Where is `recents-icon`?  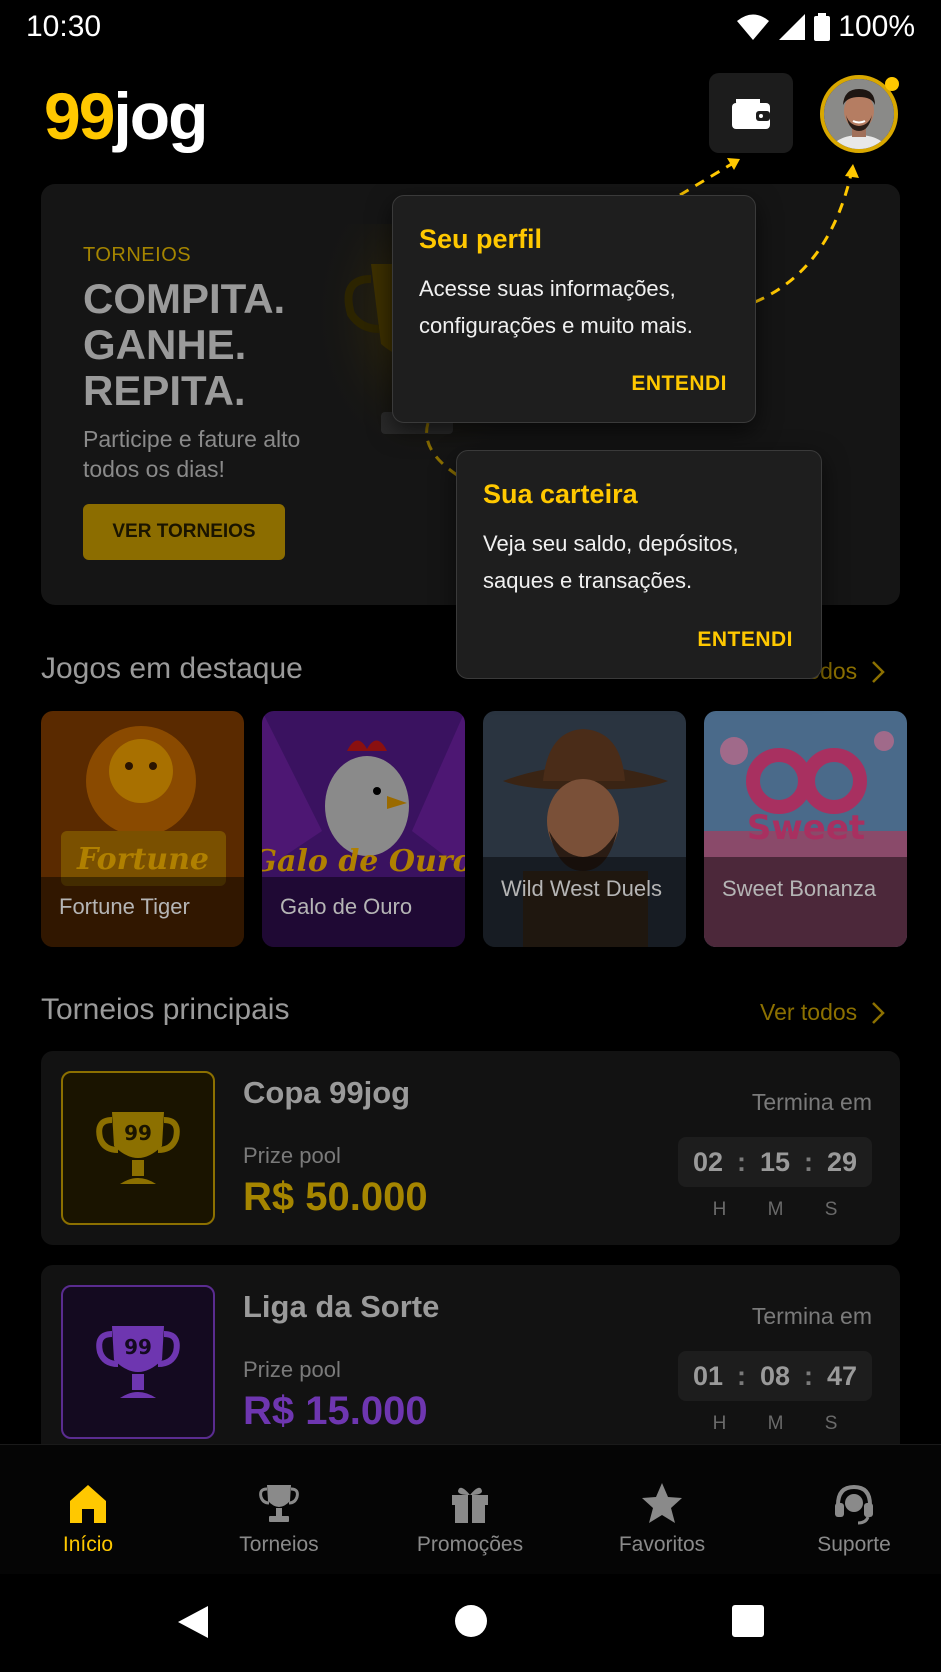 recents-icon is located at coordinates (748, 1621).